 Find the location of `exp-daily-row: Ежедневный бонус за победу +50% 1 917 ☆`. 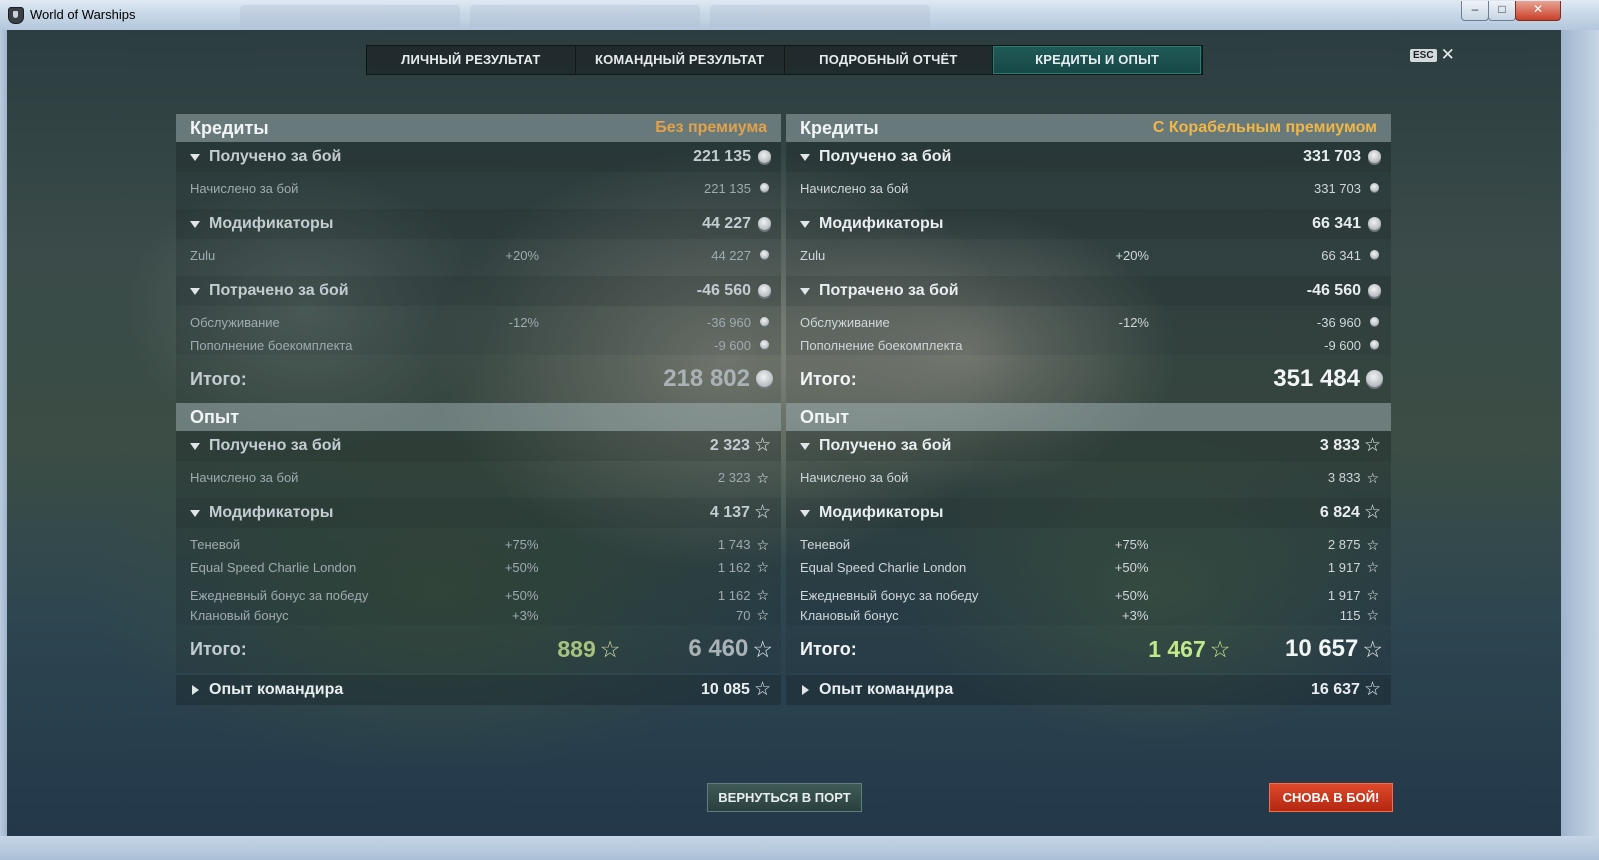

exp-daily-row: Ежедневный бонус за победу +50% 1 917 ☆ is located at coordinates (1088, 595).